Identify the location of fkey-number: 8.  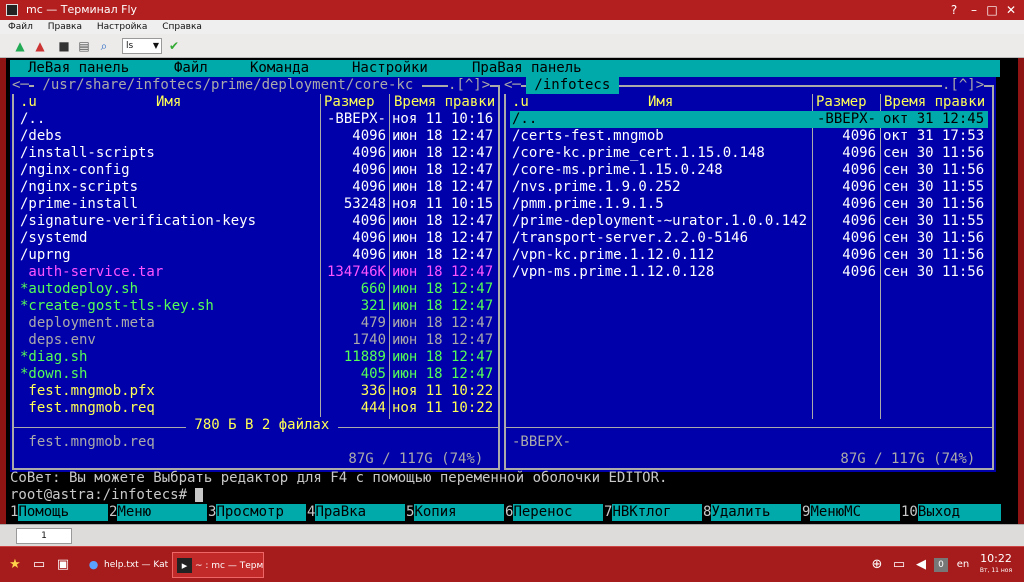
(707, 512).